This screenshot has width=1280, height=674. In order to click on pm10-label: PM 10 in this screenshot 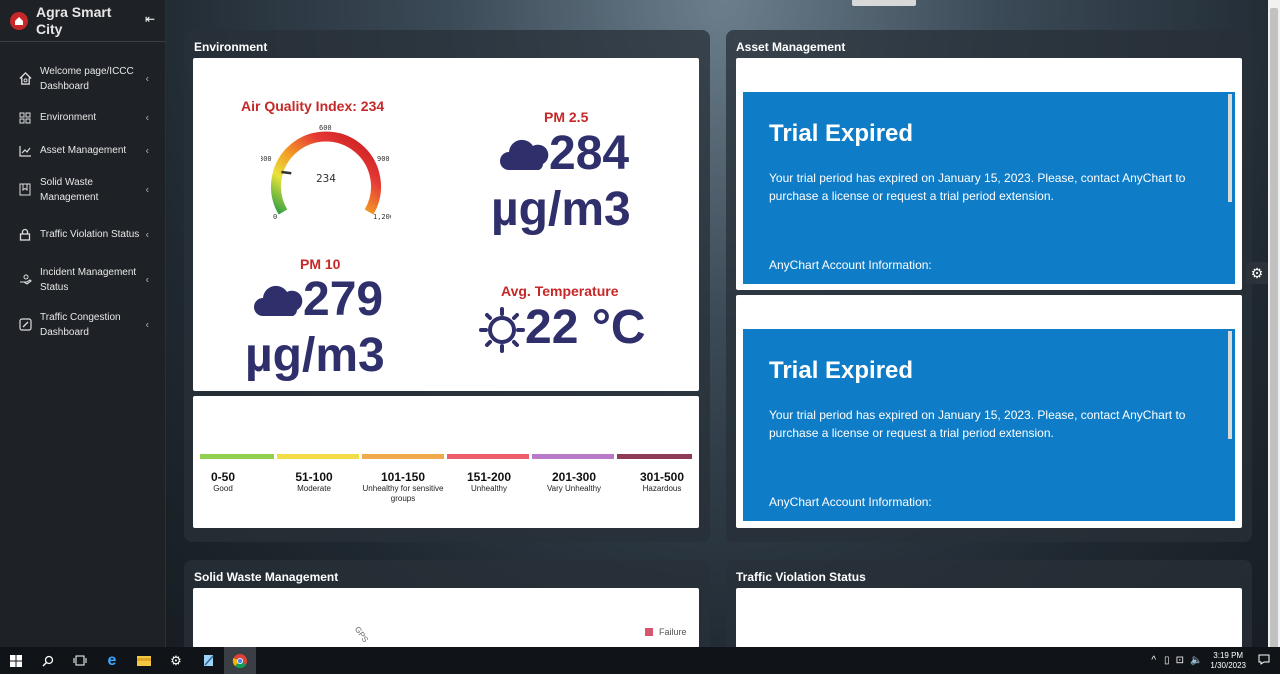, I will do `click(320, 264)`.